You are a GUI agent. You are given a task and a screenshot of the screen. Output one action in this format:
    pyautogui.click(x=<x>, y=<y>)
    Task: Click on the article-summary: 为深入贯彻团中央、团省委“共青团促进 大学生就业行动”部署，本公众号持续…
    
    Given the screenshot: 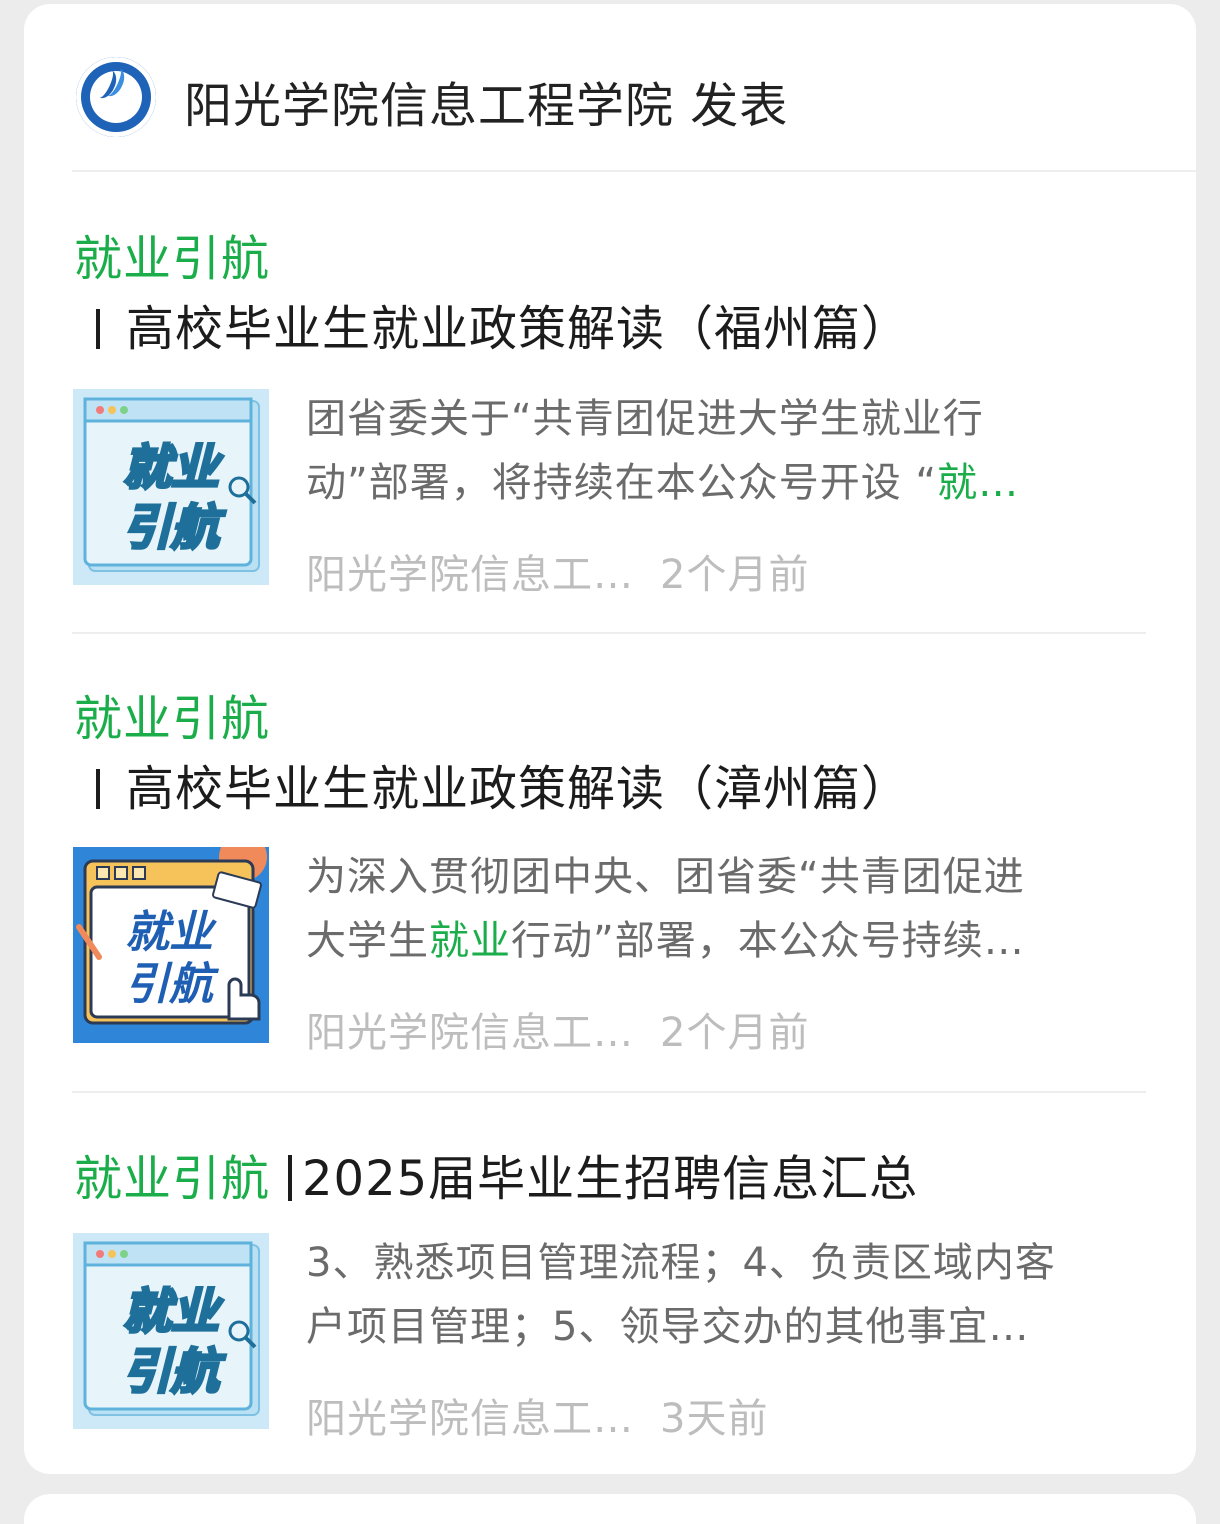 What is the action you would take?
    pyautogui.click(x=665, y=909)
    